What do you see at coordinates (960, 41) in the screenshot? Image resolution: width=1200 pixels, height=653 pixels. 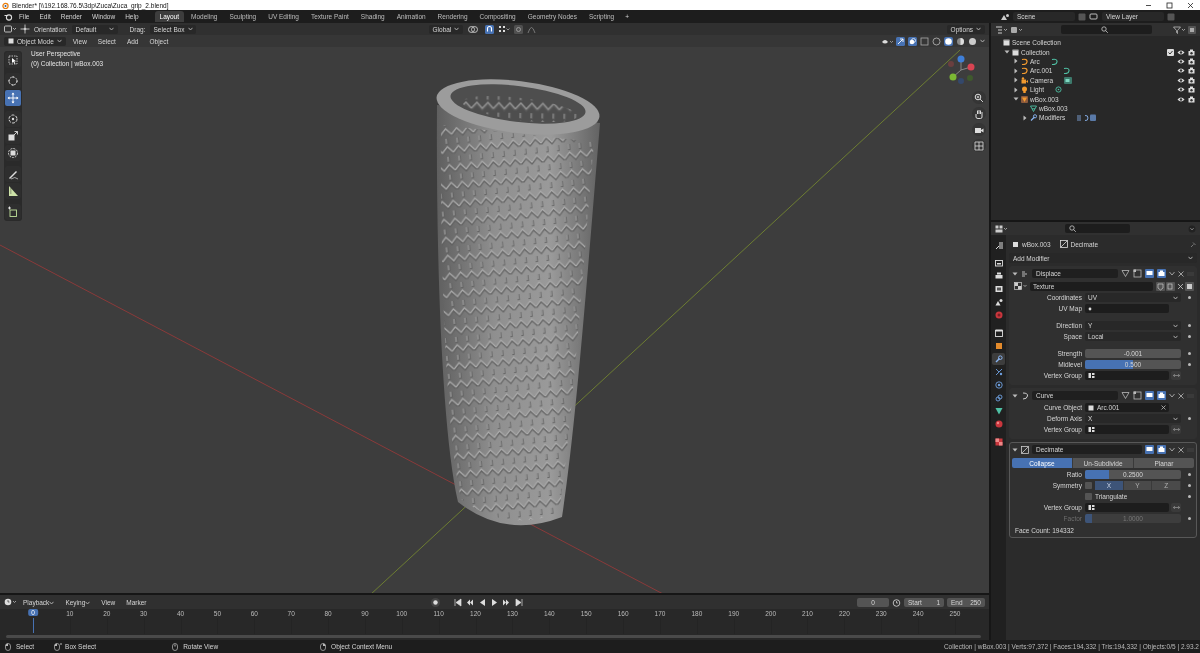 I see `material-shading-icon` at bounding box center [960, 41].